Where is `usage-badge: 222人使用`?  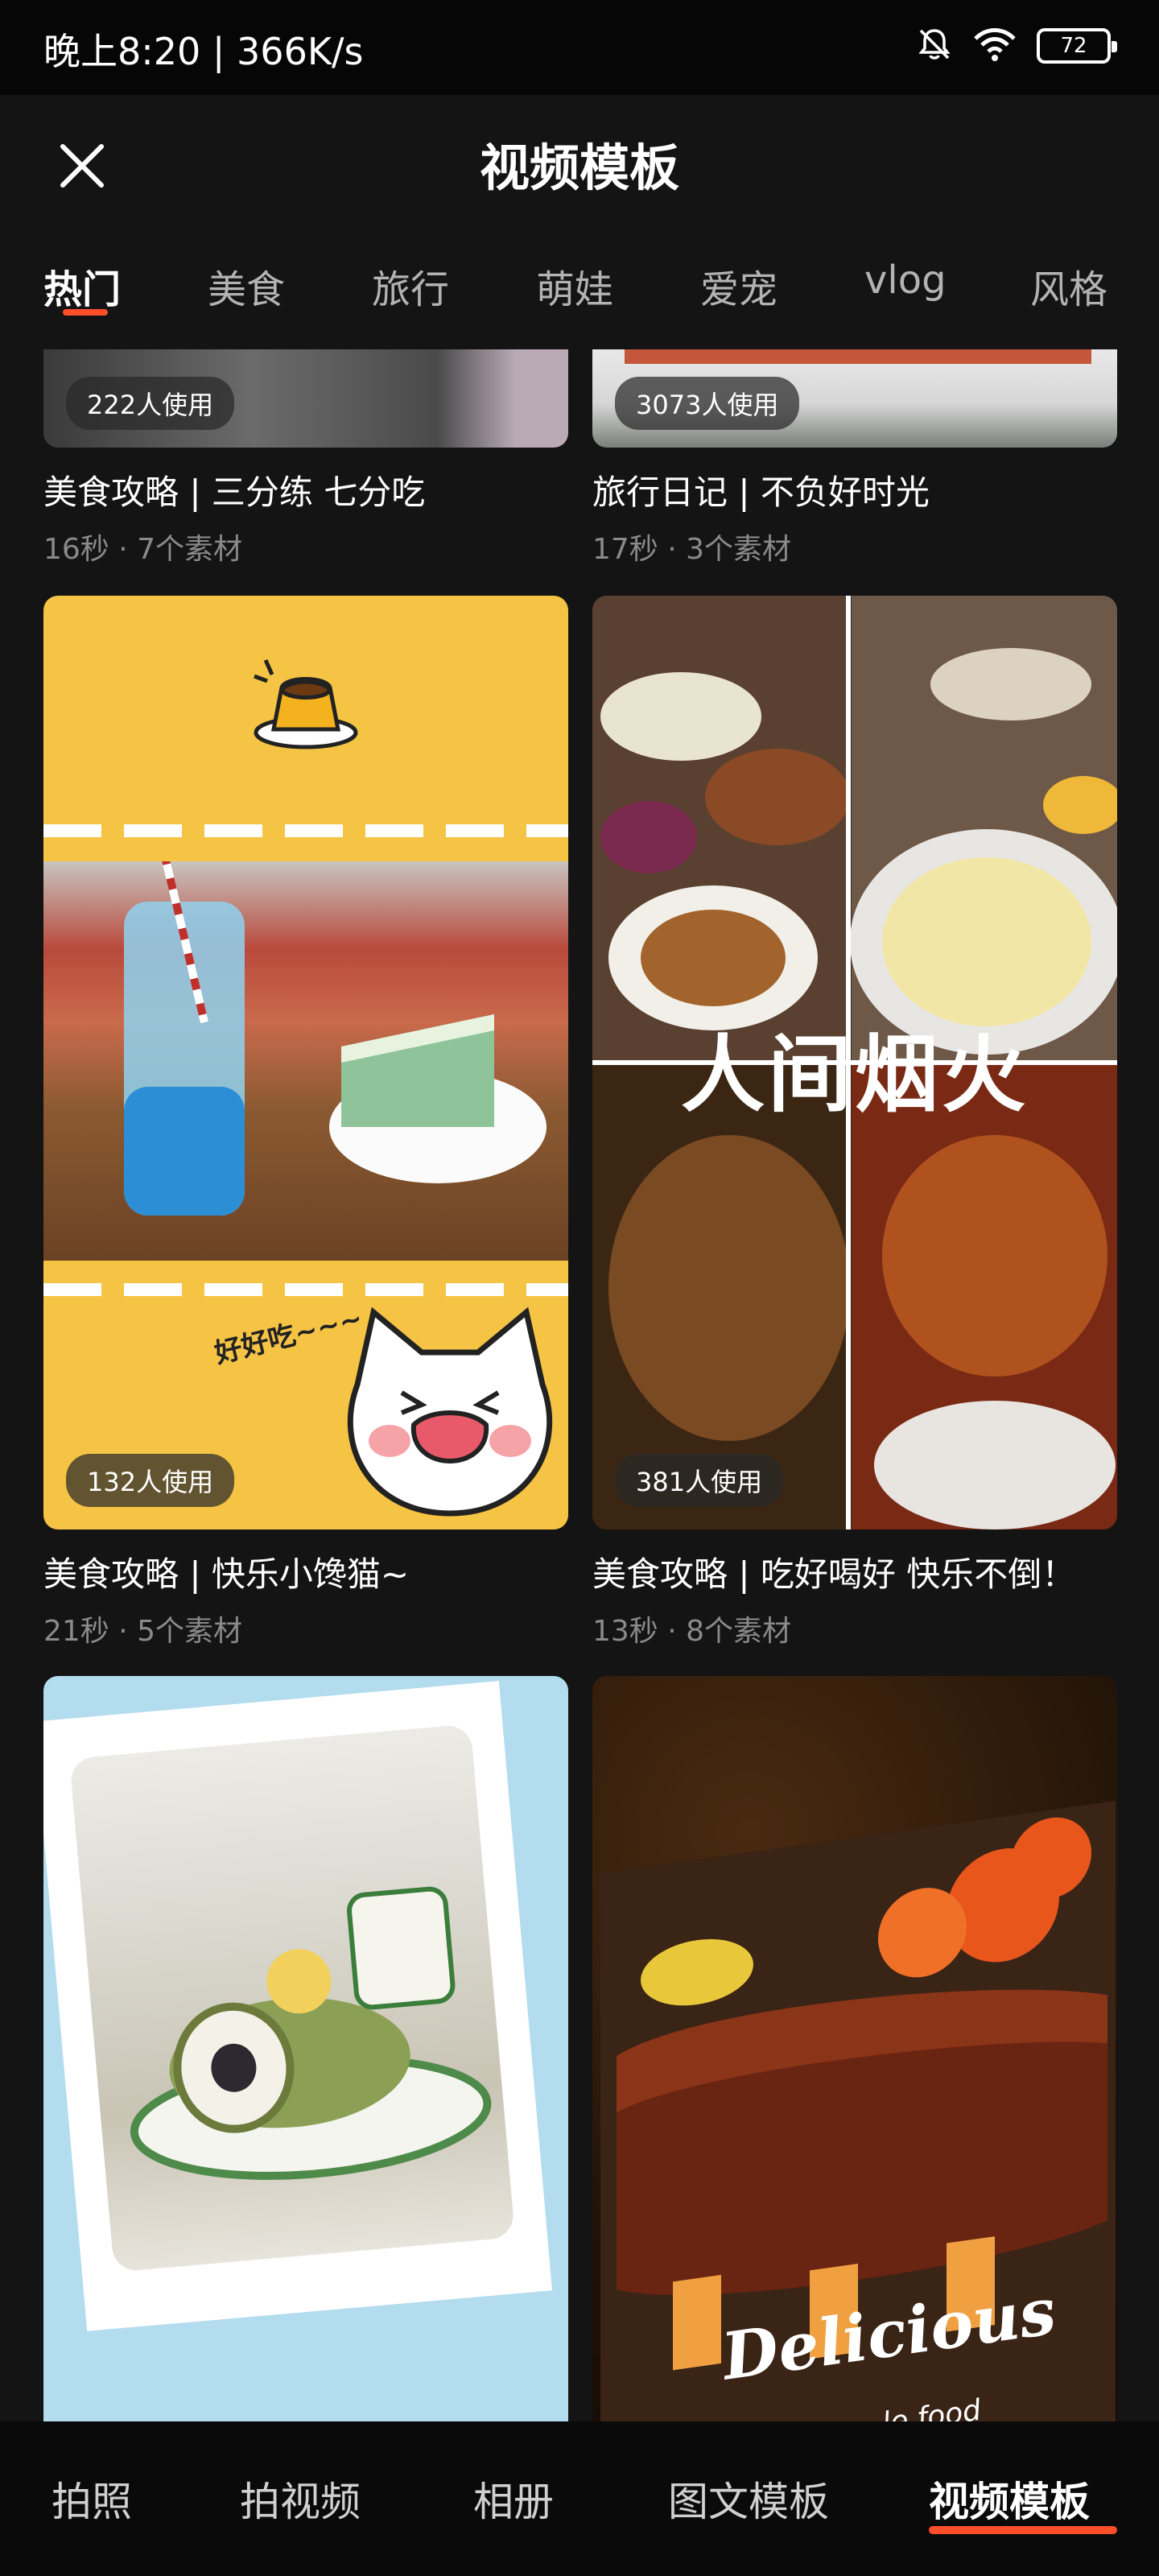
usage-badge: 222人使用 is located at coordinates (150, 403).